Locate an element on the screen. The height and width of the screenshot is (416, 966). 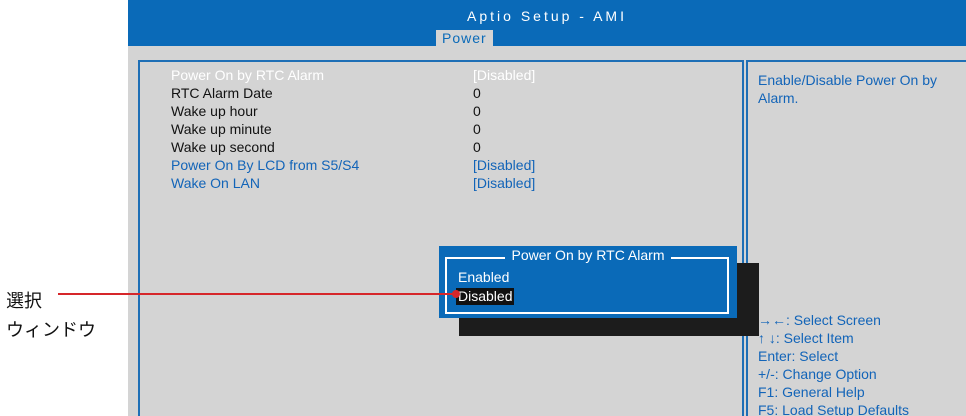
setup-title: Aptio Setup - AMI is located at coordinates (547, 16).